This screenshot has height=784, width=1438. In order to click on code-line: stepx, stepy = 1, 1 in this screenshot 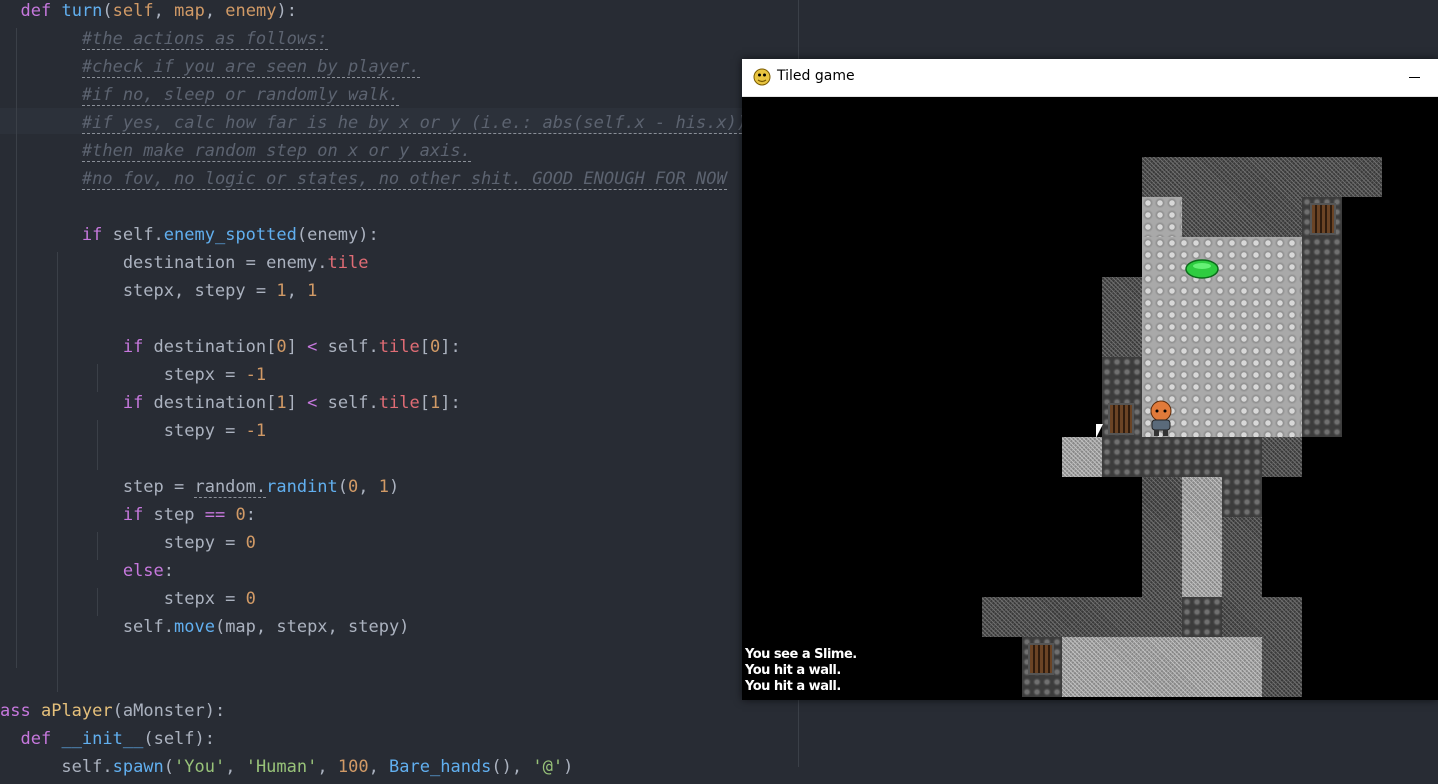, I will do `click(159, 294)`.